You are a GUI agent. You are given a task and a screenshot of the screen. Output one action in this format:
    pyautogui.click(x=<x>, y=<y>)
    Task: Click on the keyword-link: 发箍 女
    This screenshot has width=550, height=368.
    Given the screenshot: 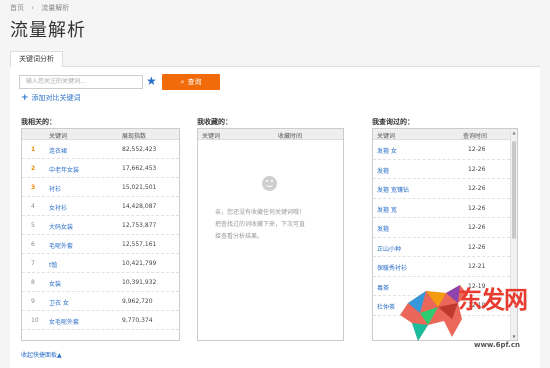 What is the action you would take?
    pyautogui.click(x=387, y=150)
    